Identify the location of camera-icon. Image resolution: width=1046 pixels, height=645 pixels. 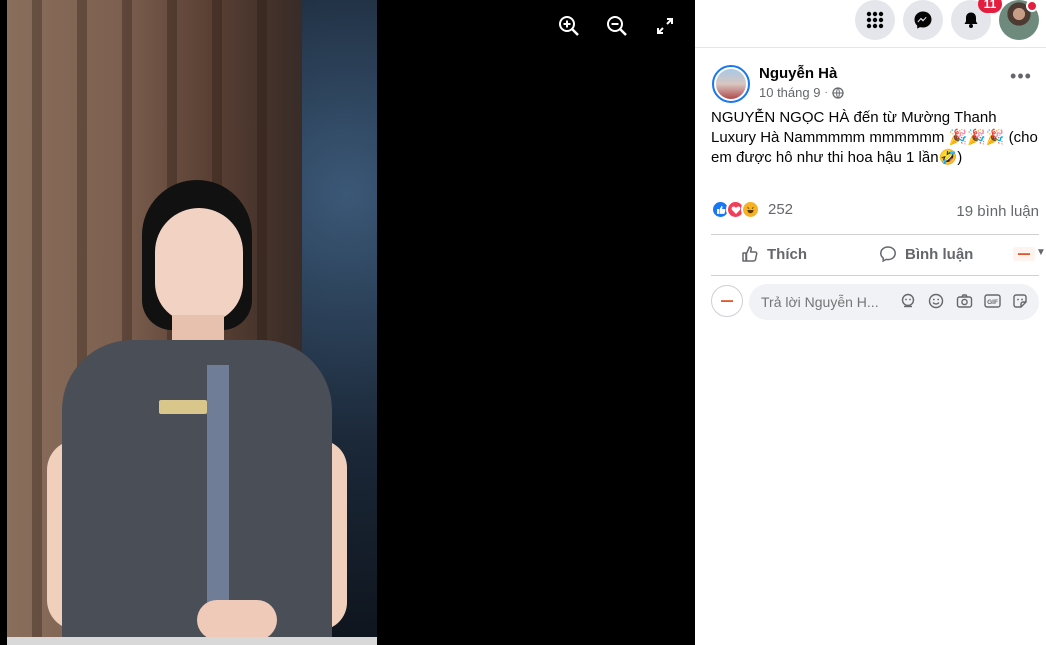
(964, 301).